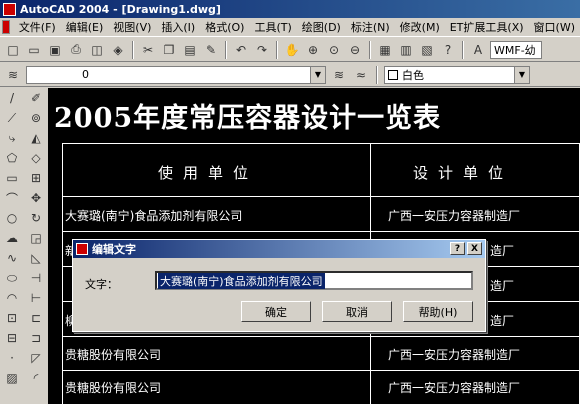  I want to click on polyline-icon: ⤷, so click(12, 138).